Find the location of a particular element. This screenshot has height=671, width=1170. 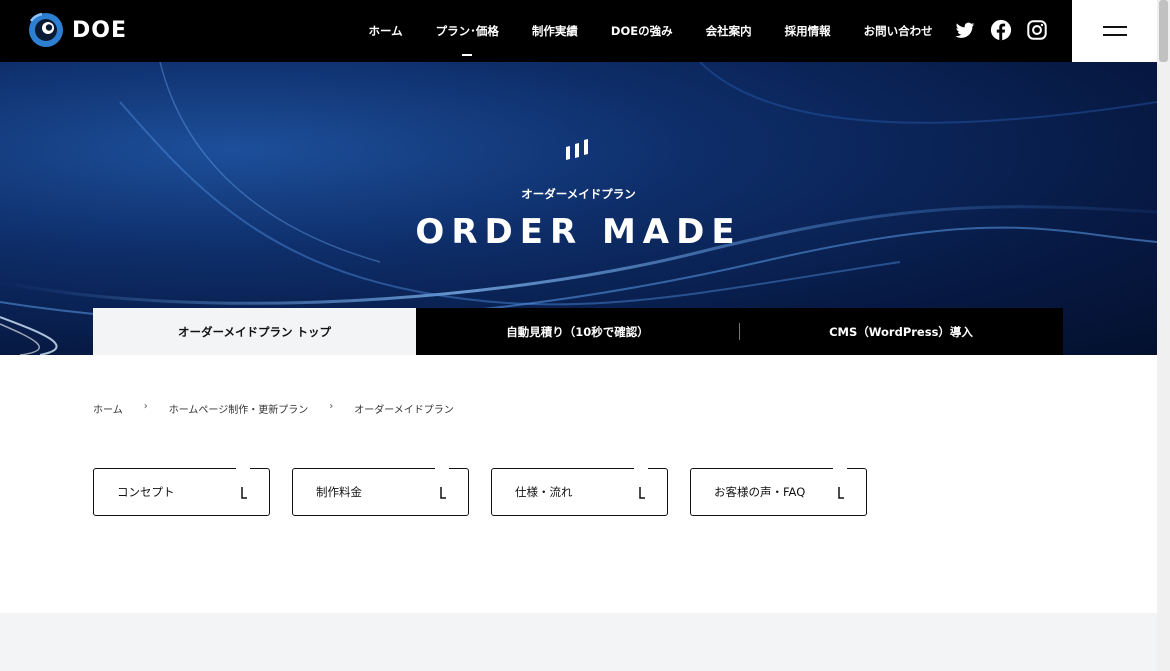

tab-divider is located at coordinates (739, 331).